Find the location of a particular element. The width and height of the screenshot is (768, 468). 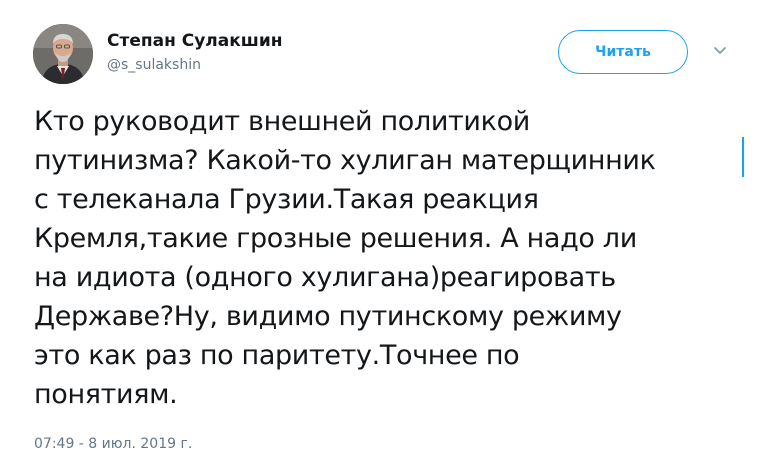

tweet-line: Кремля,такие грозные решения. А надо ли is located at coordinates (335, 238).